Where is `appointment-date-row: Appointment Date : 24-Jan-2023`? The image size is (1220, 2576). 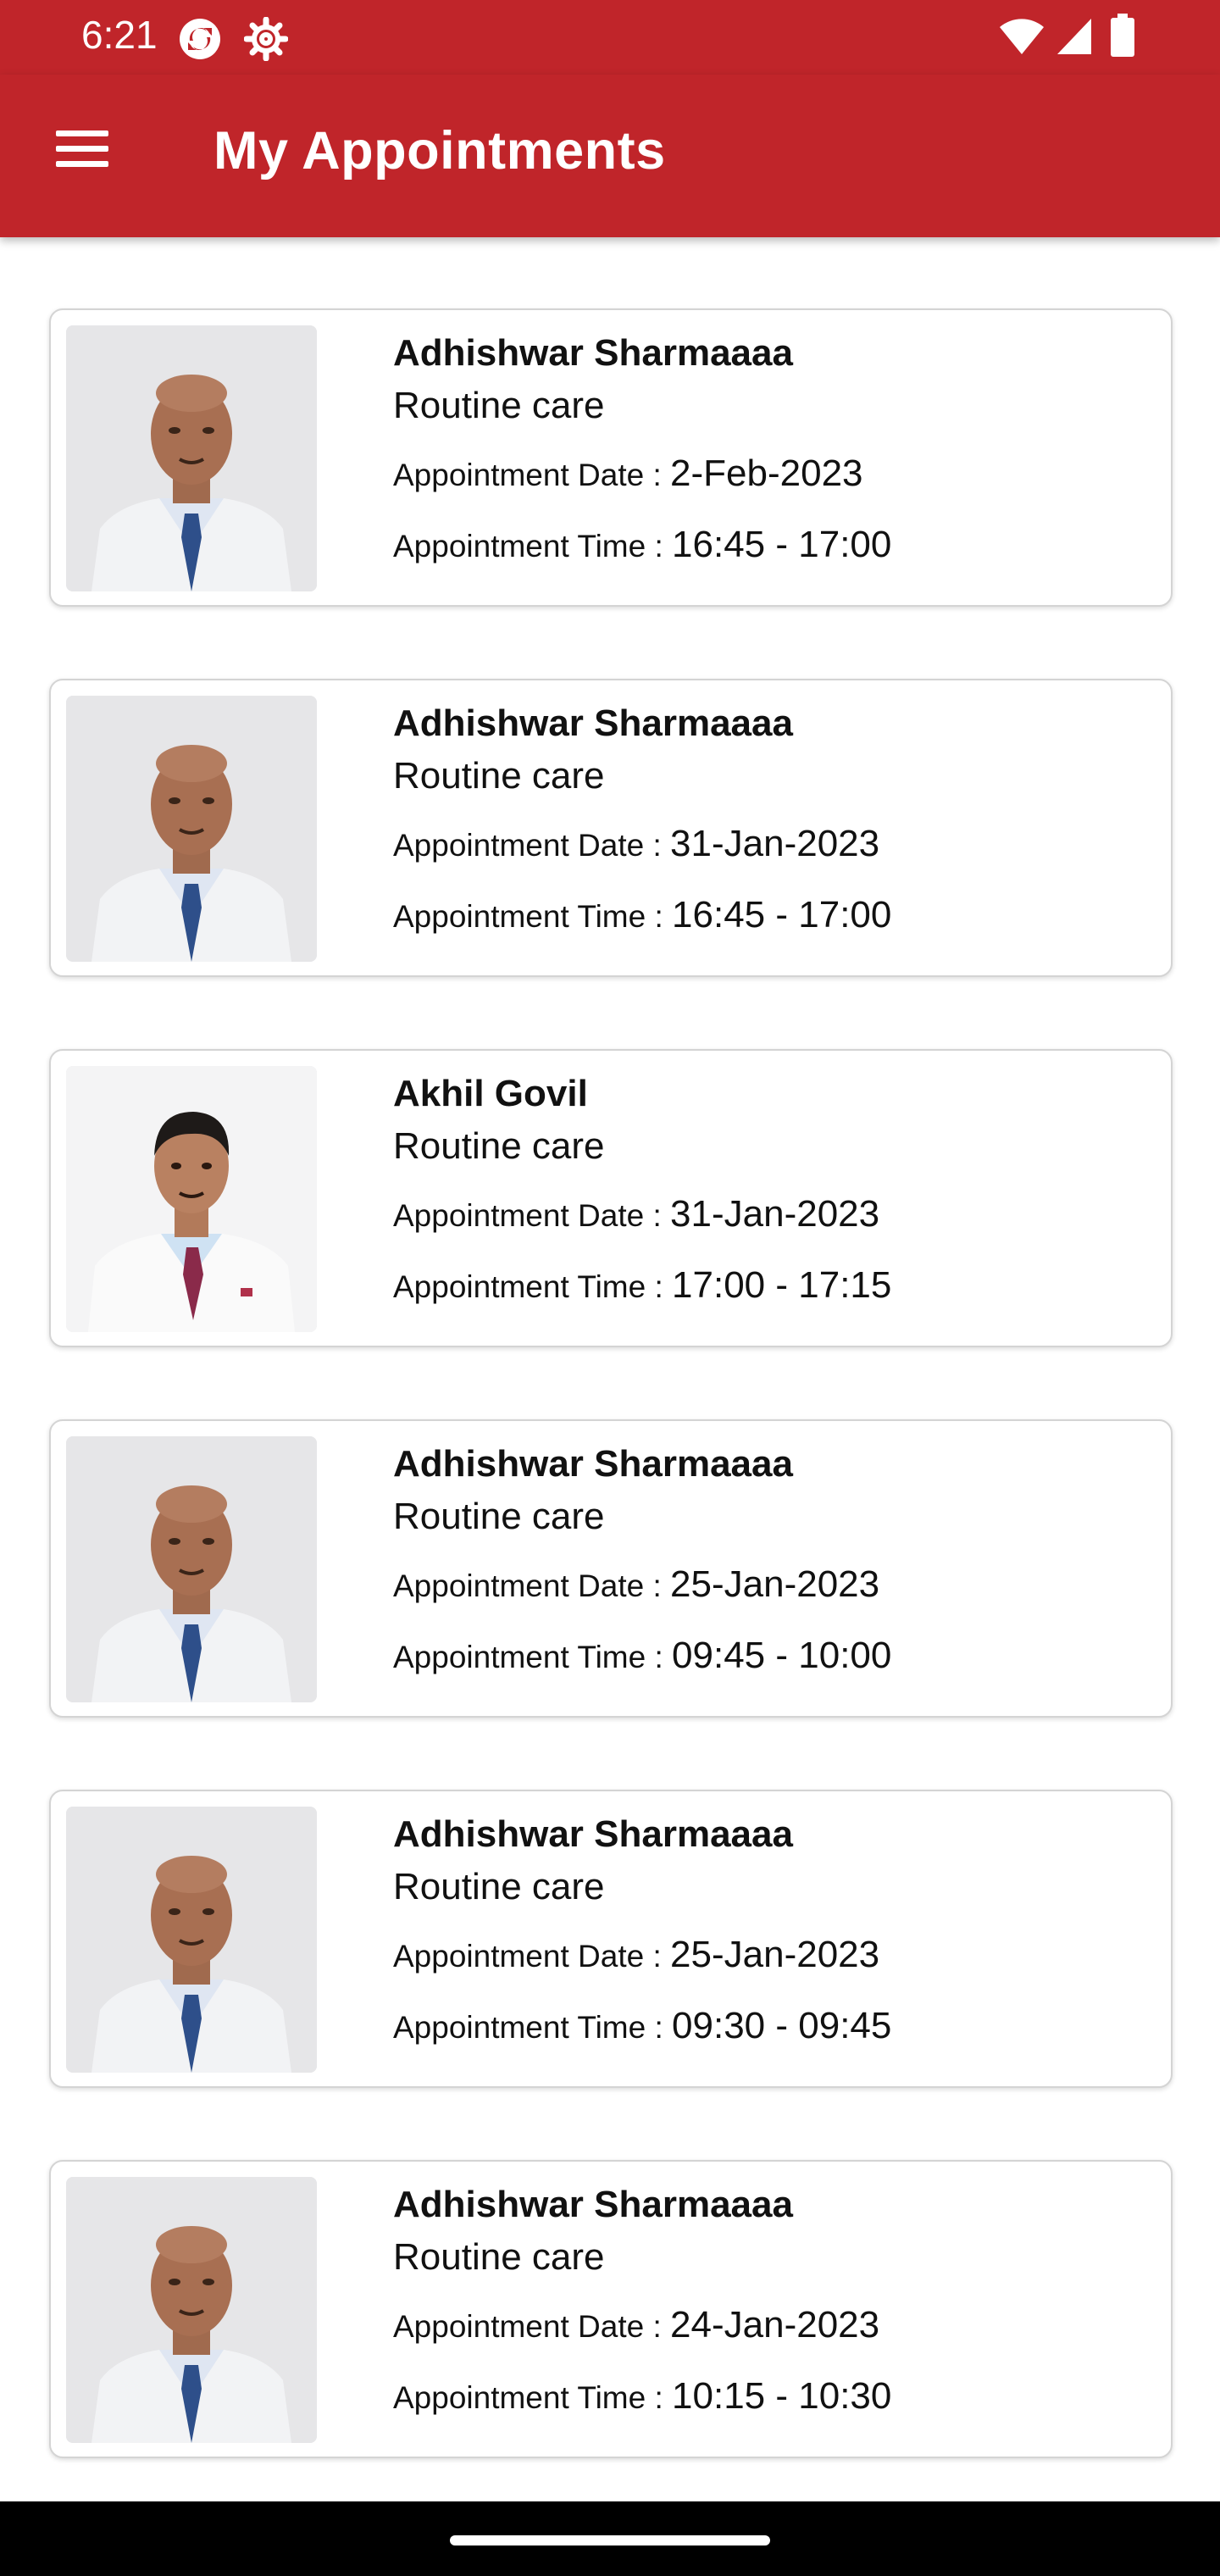
appointment-date-row: Appointment Date : 24-Jan-2023 is located at coordinates (642, 2339).